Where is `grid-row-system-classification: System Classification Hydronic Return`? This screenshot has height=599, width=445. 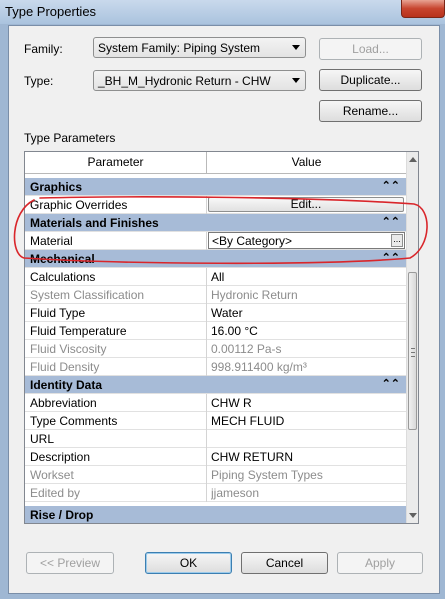
grid-row-system-classification: System Classification Hydronic Return is located at coordinates (215, 295).